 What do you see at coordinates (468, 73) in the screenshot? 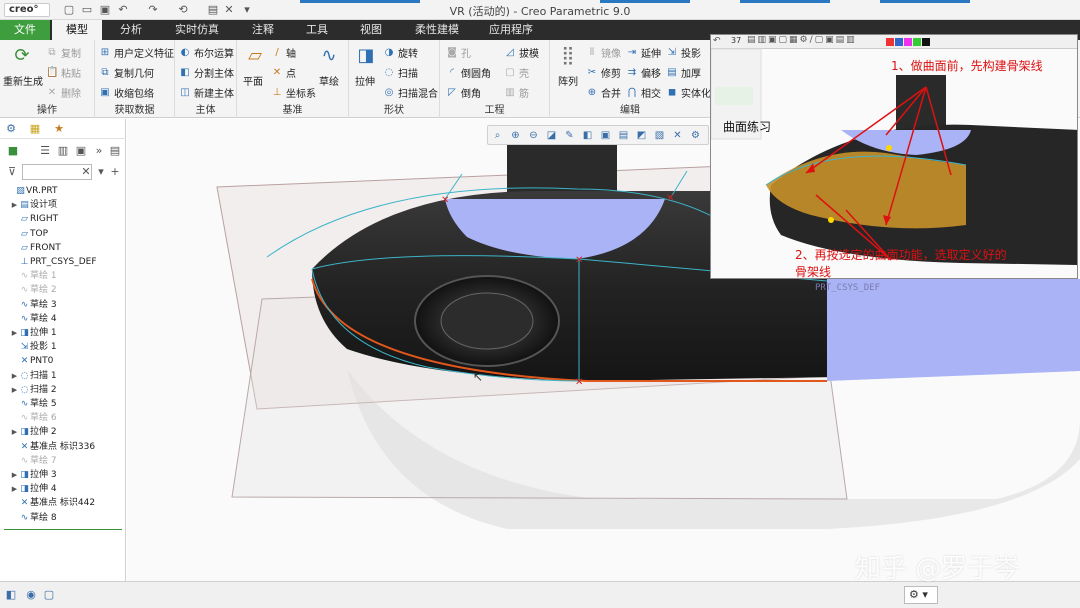
I see `round-button: ◜ 倒圆角` at bounding box center [468, 73].